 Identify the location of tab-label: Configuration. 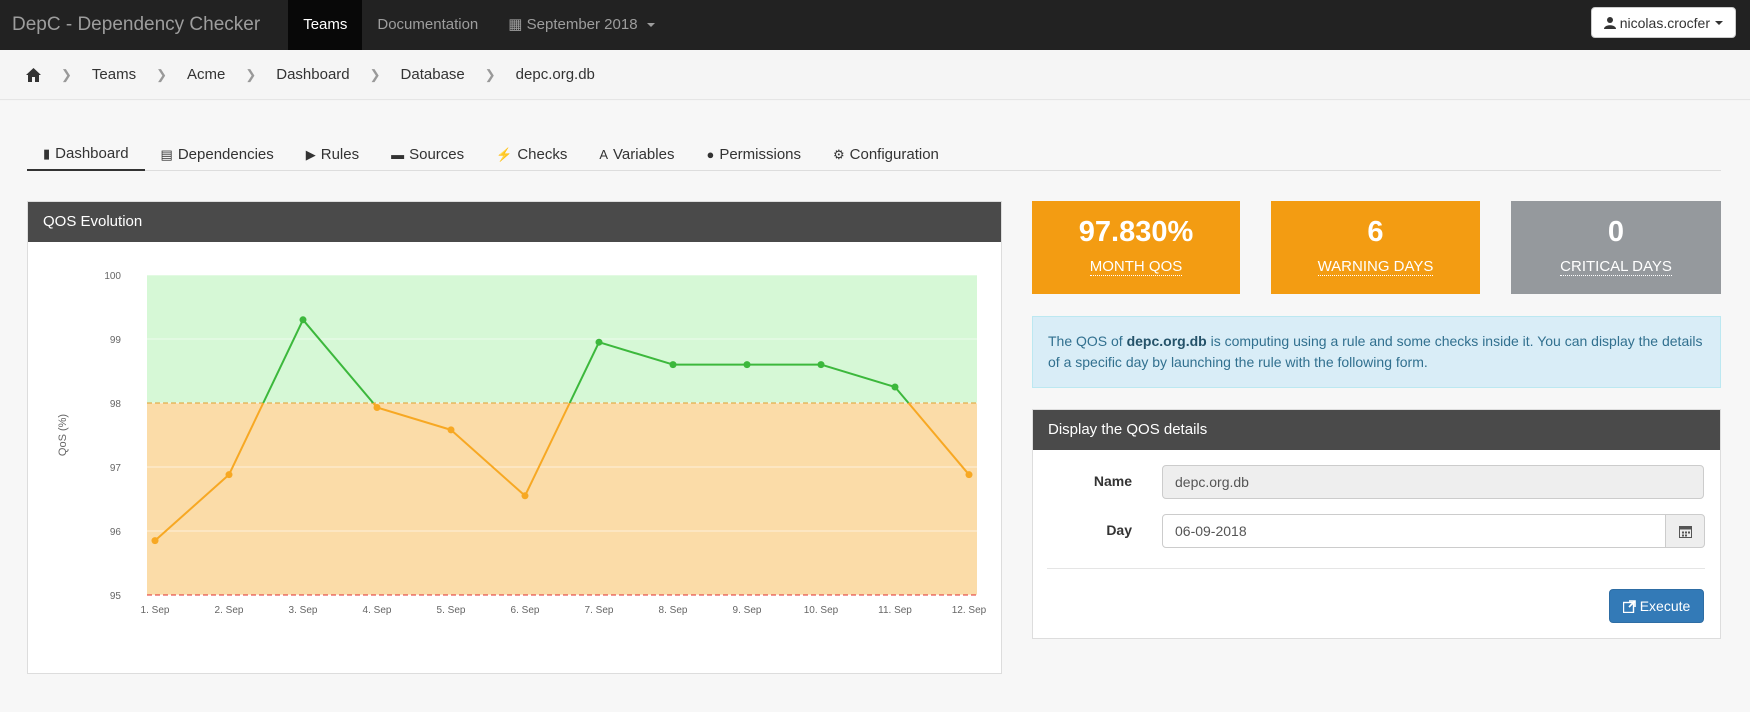
(894, 154).